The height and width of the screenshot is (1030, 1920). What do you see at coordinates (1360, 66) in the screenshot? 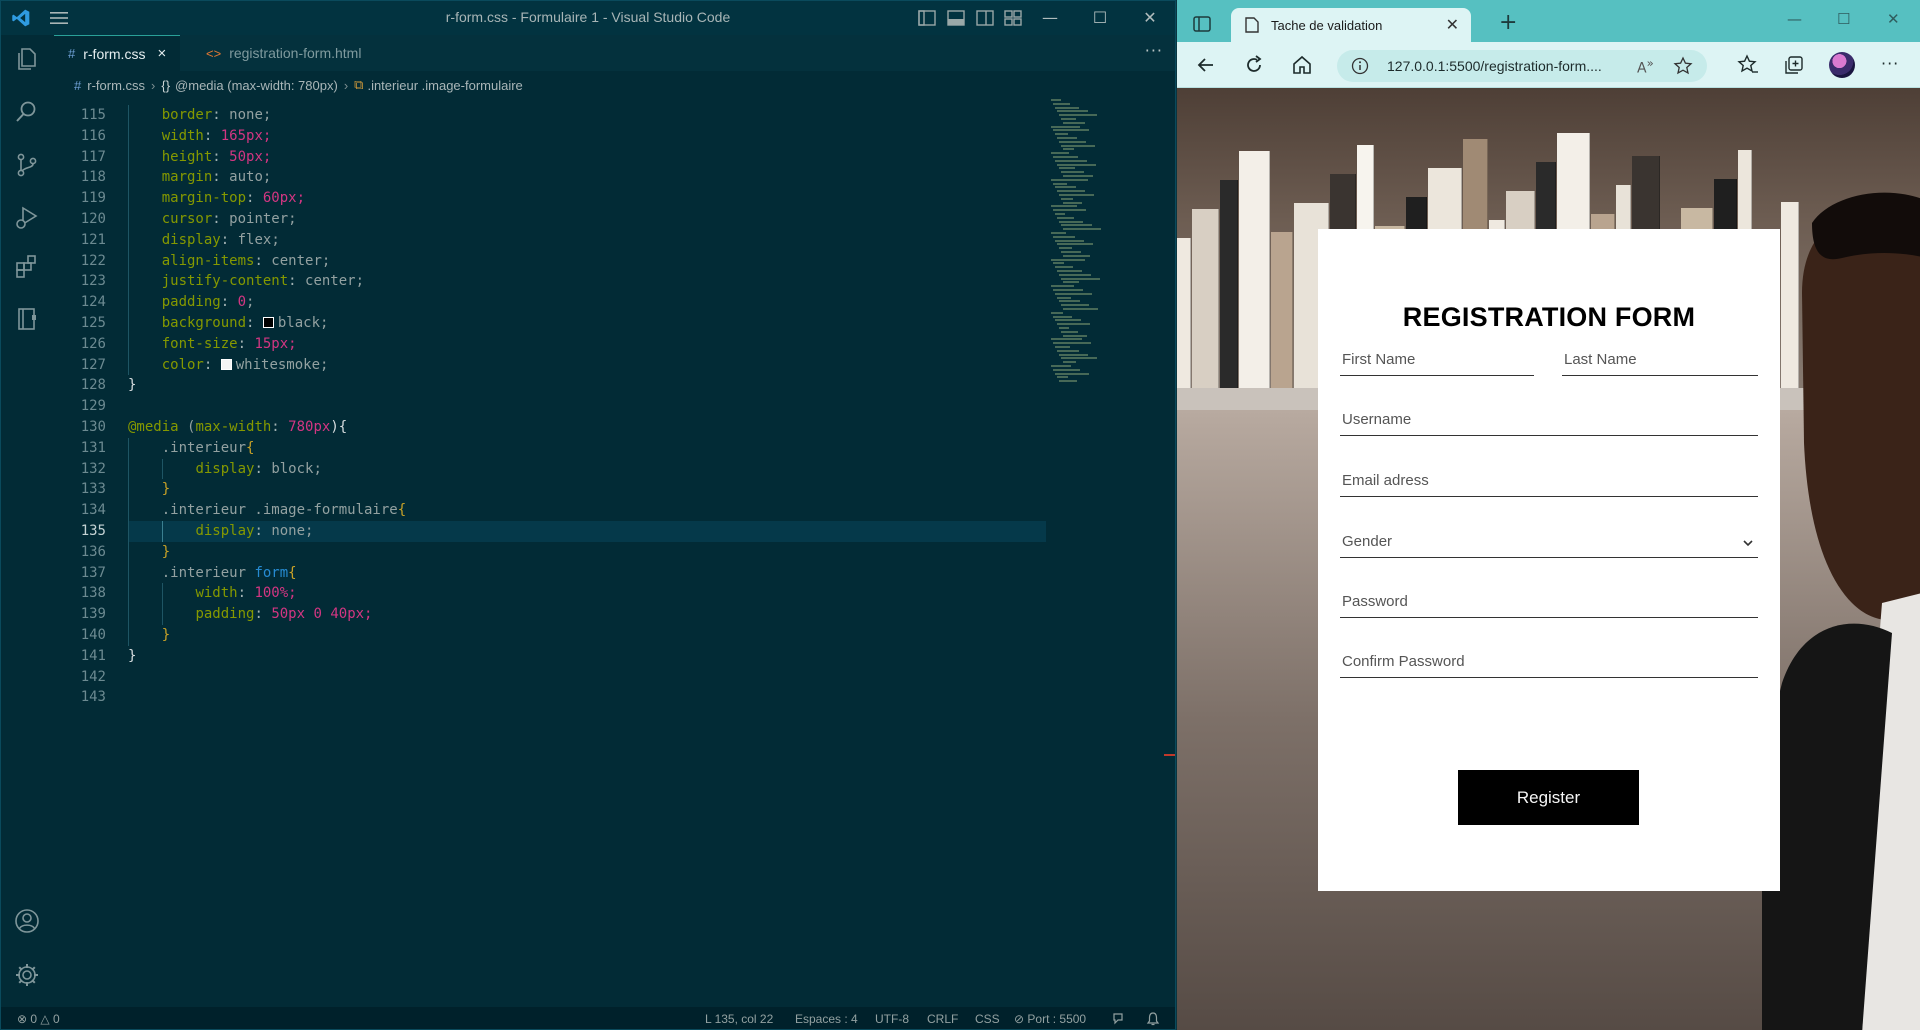
I see `site-info-icon` at bounding box center [1360, 66].